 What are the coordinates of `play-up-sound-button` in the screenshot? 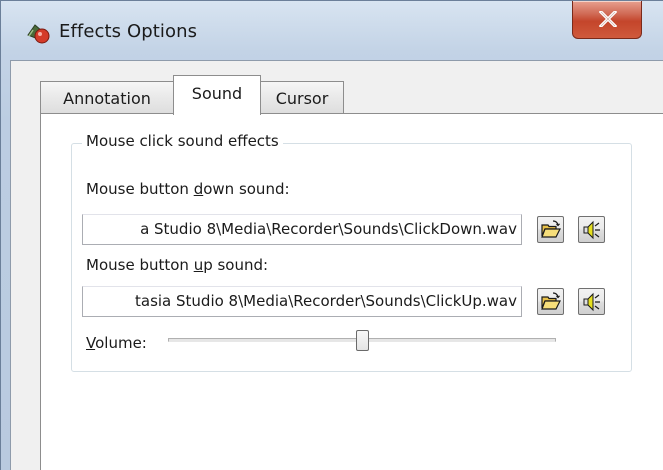 It's located at (591, 301).